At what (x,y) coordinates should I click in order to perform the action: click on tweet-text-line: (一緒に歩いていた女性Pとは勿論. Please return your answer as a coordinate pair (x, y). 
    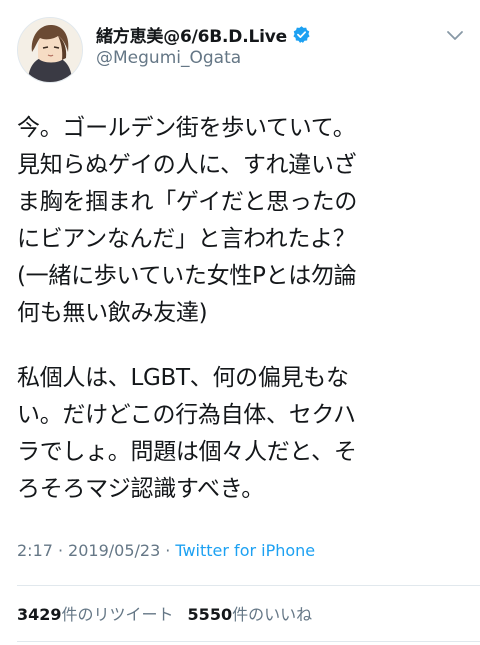
    Looking at the image, I should click on (187, 276).